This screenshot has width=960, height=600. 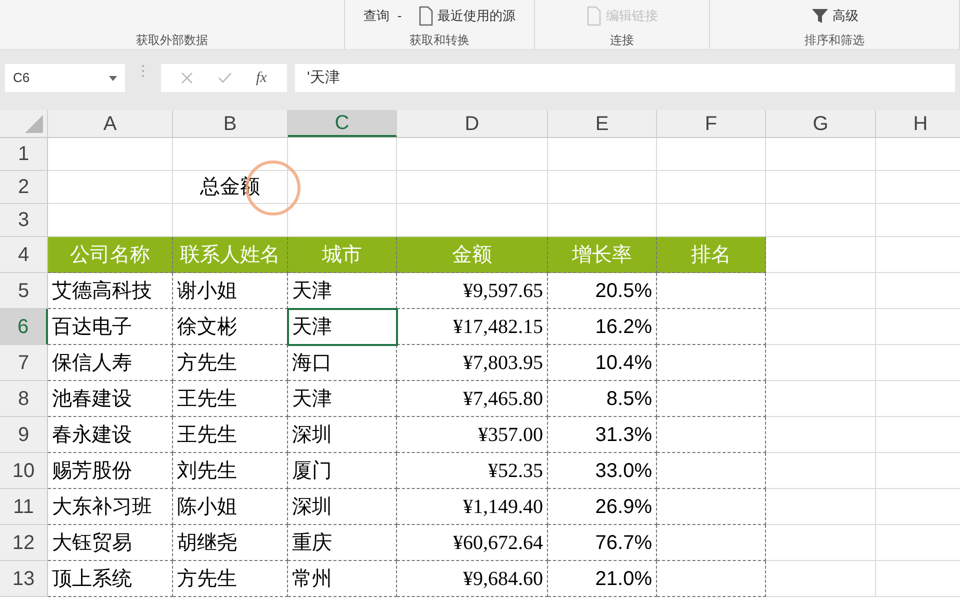 I want to click on table-cell: 常州, so click(x=342, y=579).